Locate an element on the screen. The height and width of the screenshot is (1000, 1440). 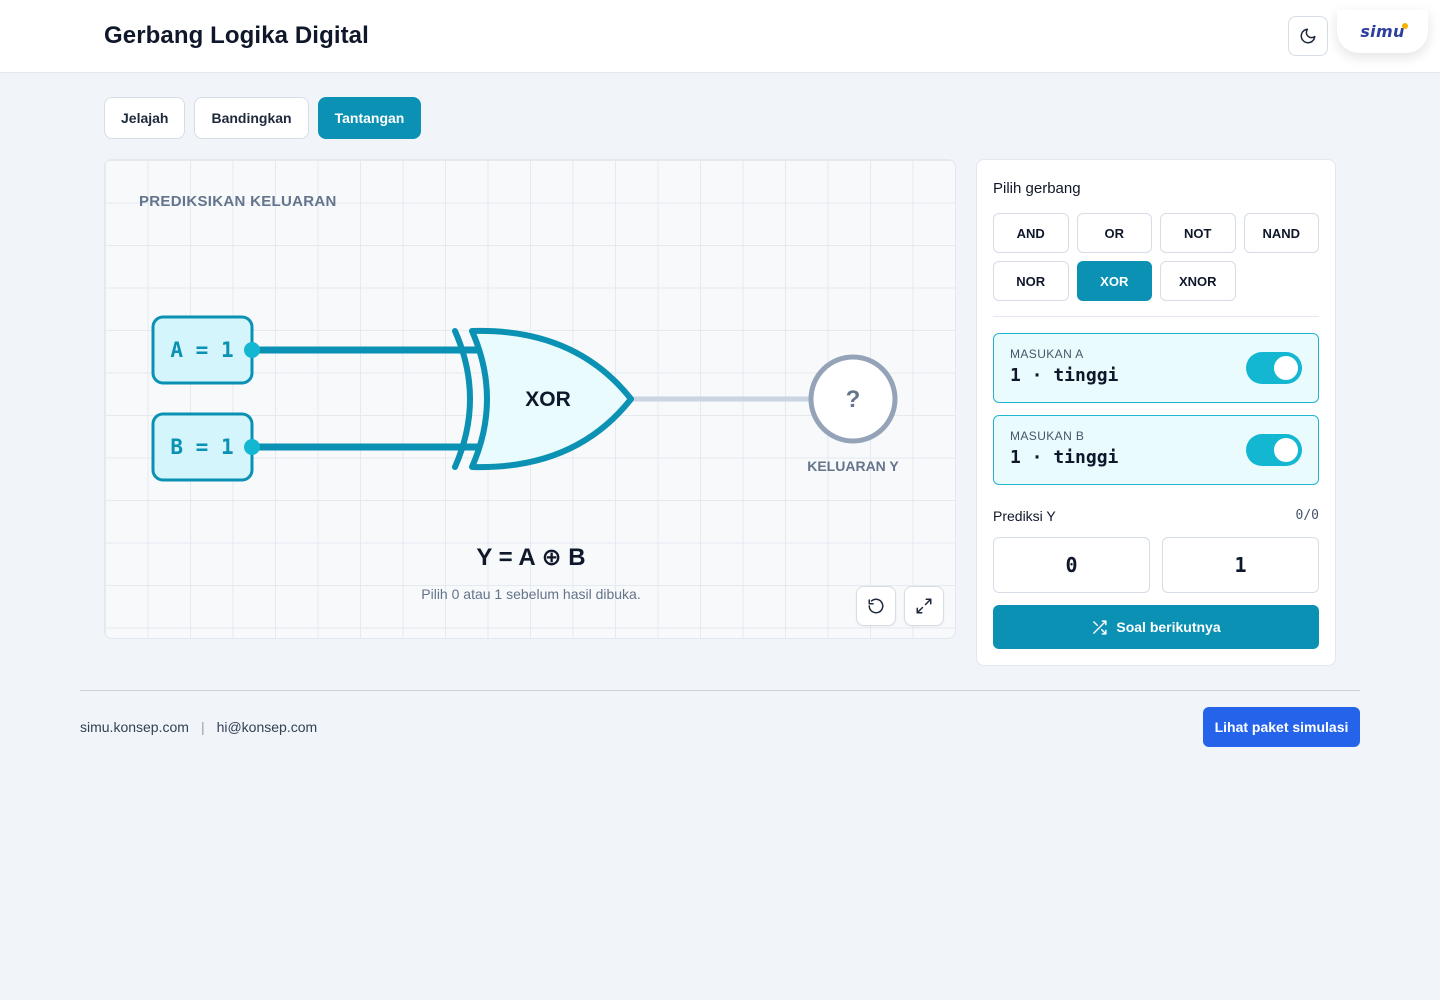
expand-icon is located at coordinates (924, 606).